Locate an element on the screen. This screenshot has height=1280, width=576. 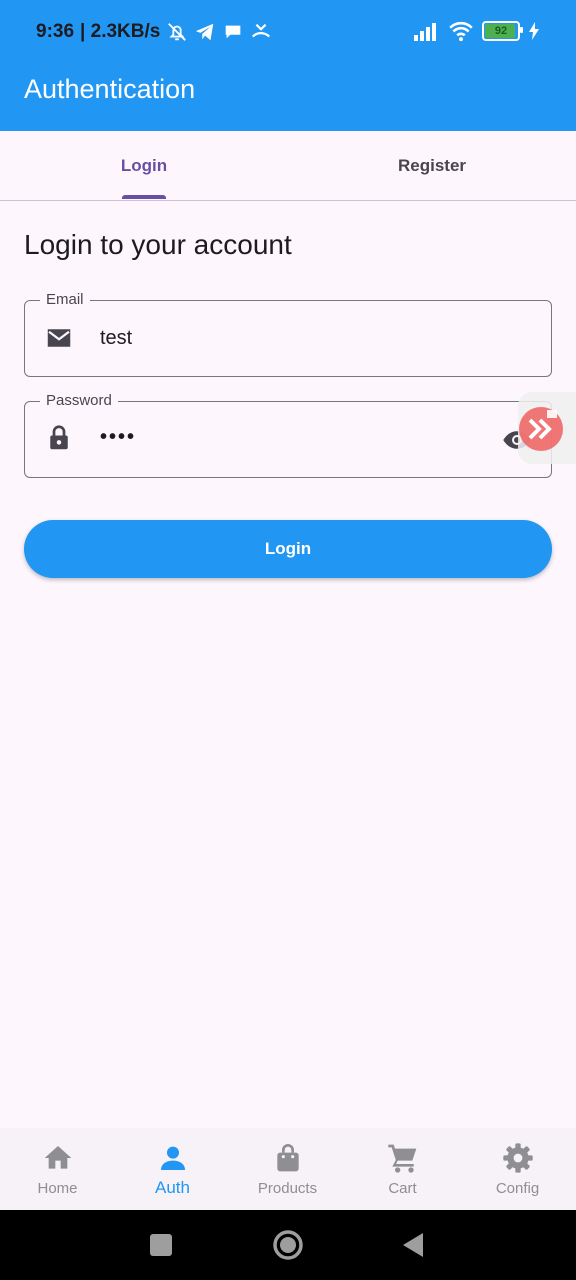
email-label: Email is located at coordinates (65, 300).